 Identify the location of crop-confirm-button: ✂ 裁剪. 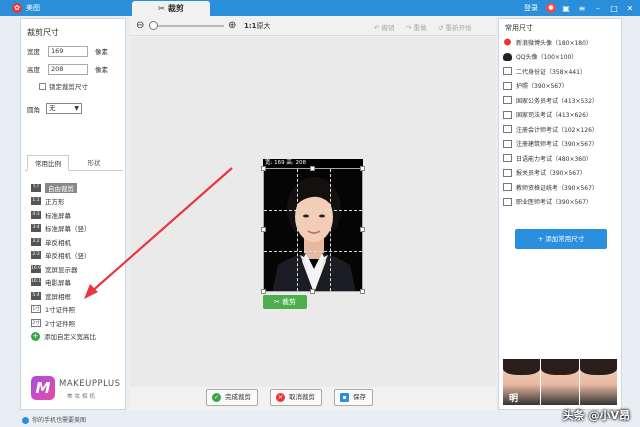
(285, 302).